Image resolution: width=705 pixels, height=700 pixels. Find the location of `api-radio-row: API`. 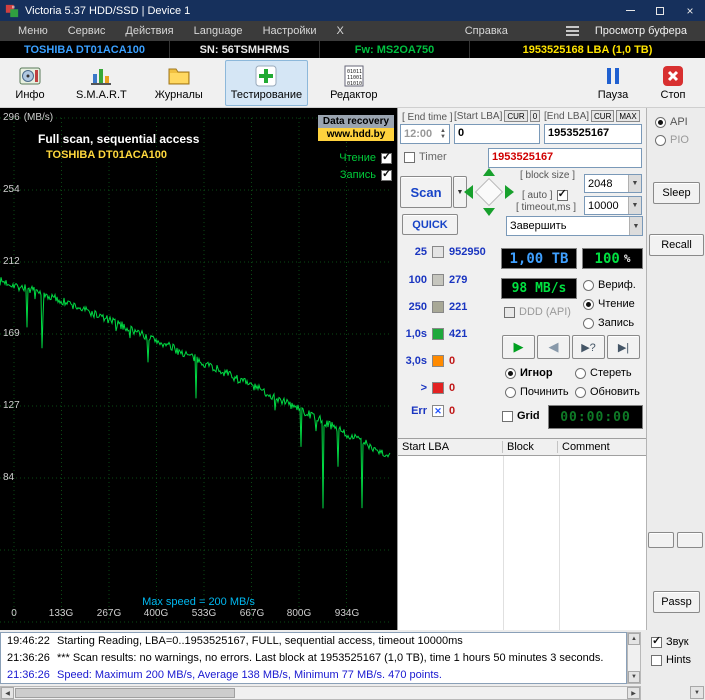

api-radio-row: API is located at coordinates (671, 122).